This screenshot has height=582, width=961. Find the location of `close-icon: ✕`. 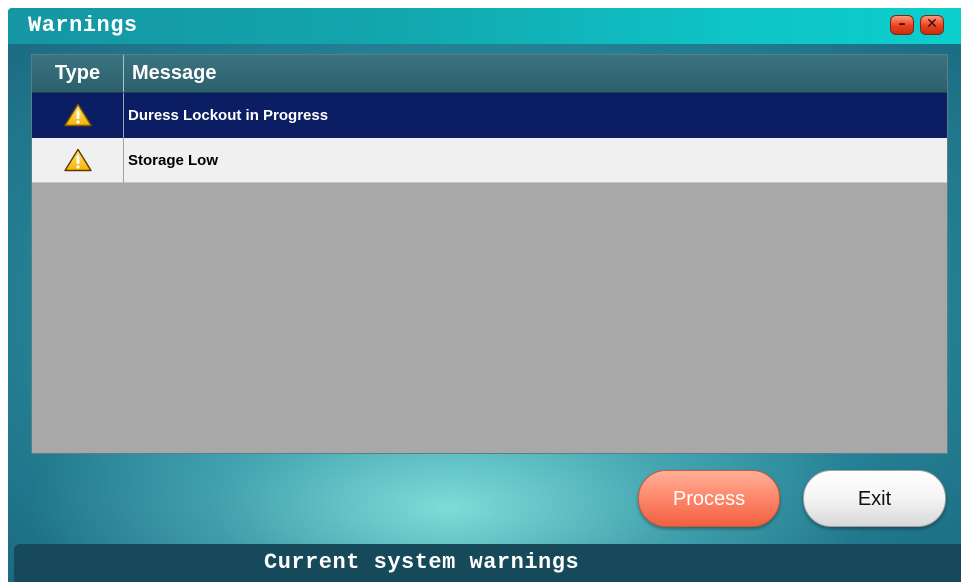

close-icon: ✕ is located at coordinates (932, 24).